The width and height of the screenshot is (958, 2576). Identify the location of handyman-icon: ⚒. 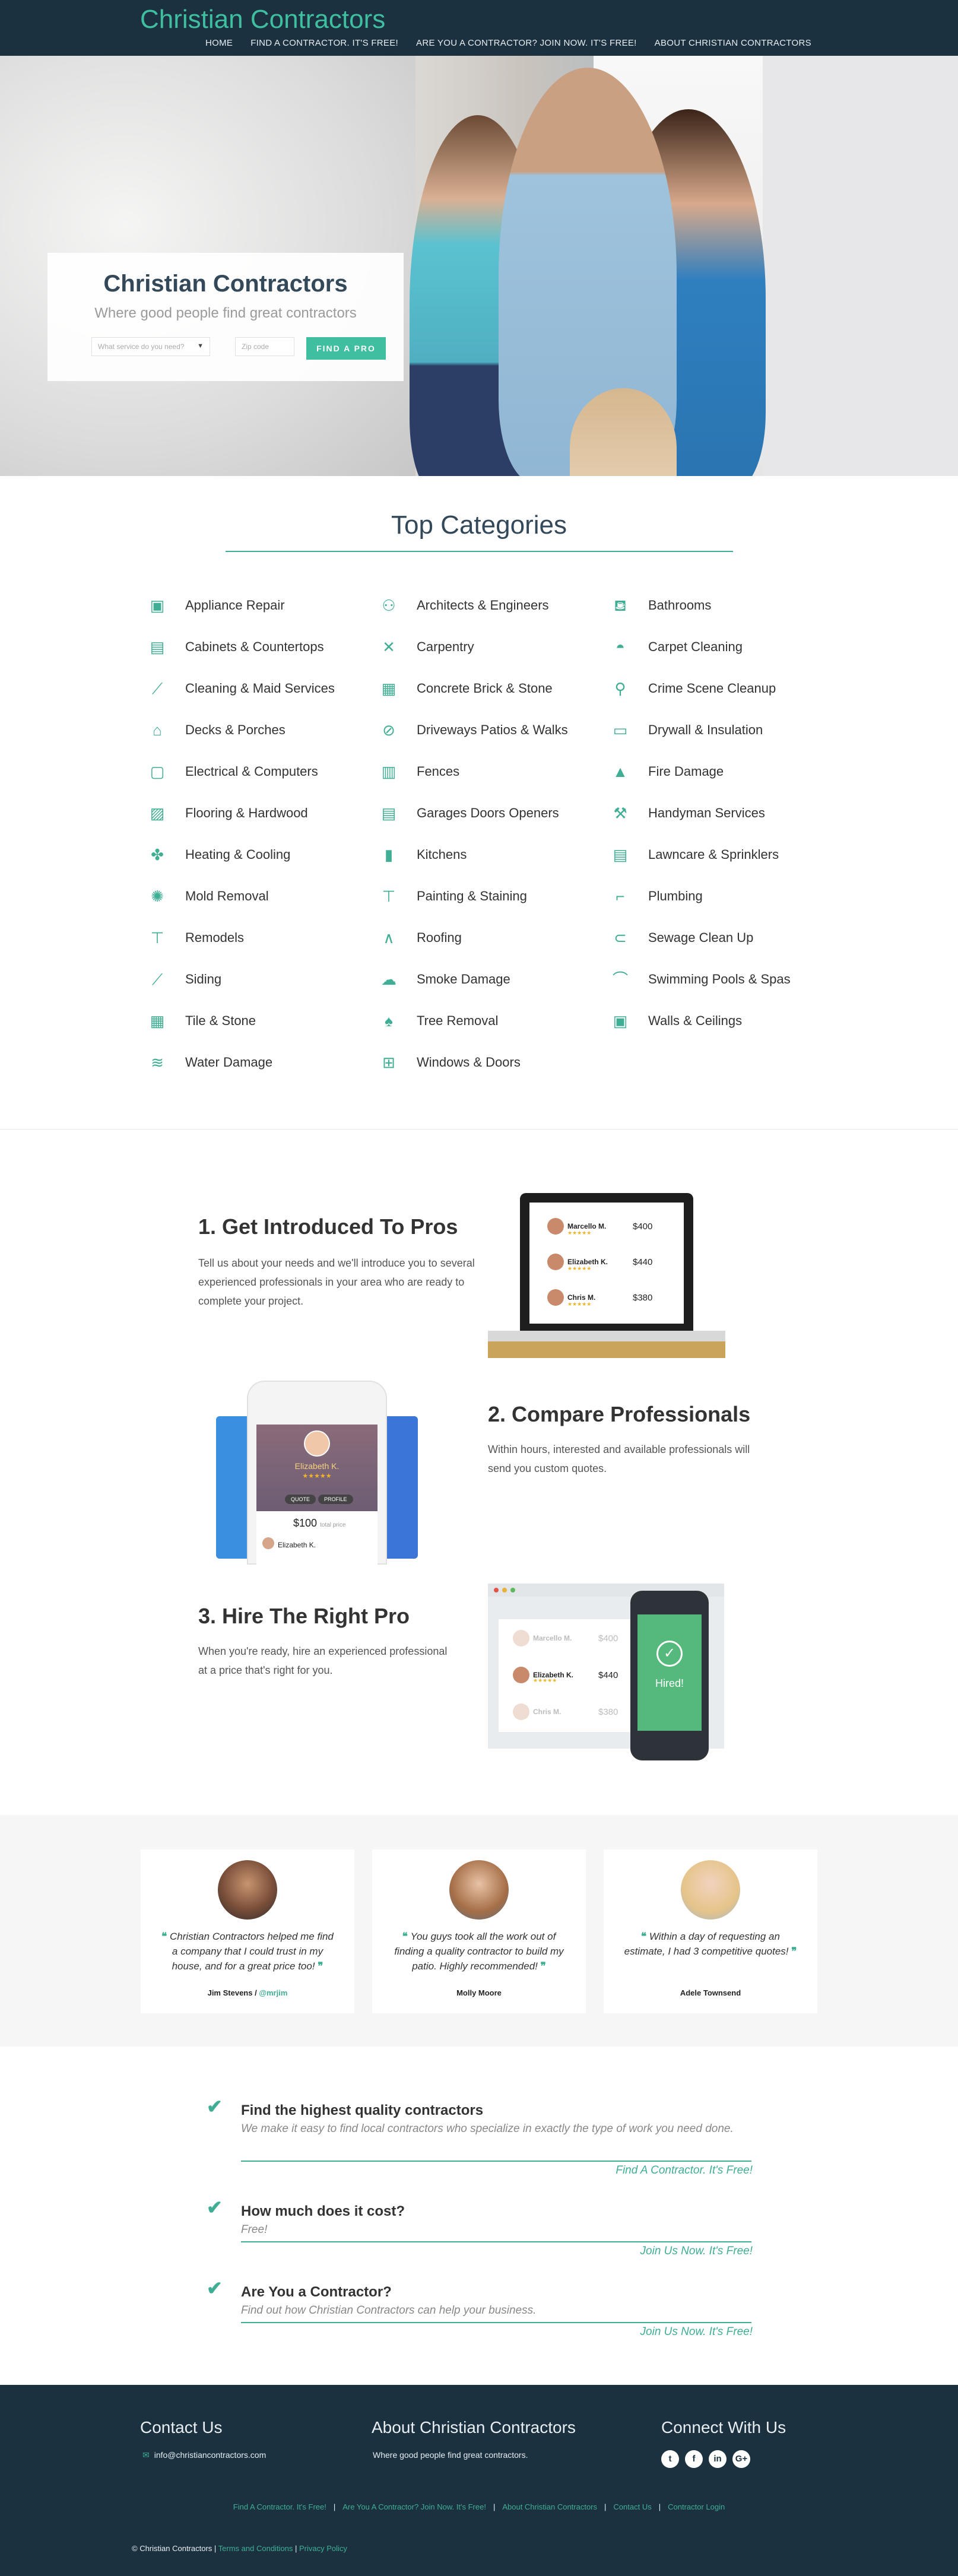
(620, 813).